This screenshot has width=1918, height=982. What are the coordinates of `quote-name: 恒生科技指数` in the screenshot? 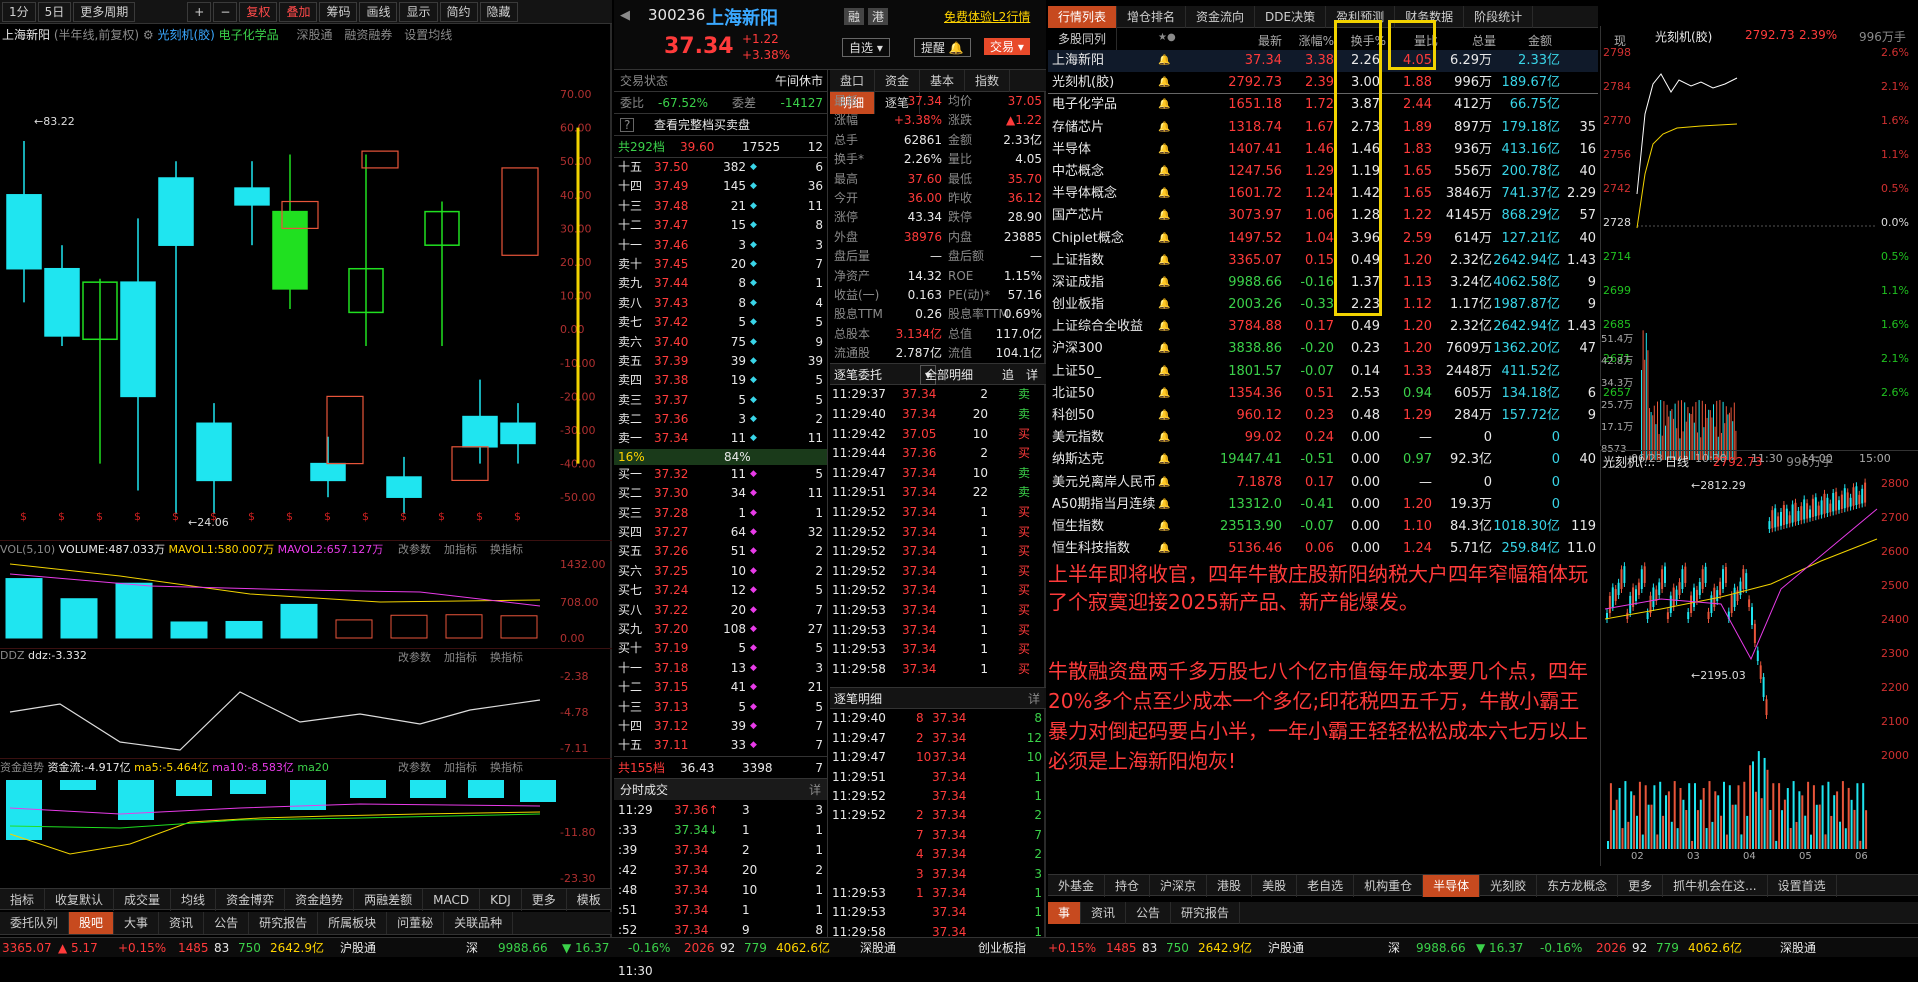 It's located at (1091, 549).